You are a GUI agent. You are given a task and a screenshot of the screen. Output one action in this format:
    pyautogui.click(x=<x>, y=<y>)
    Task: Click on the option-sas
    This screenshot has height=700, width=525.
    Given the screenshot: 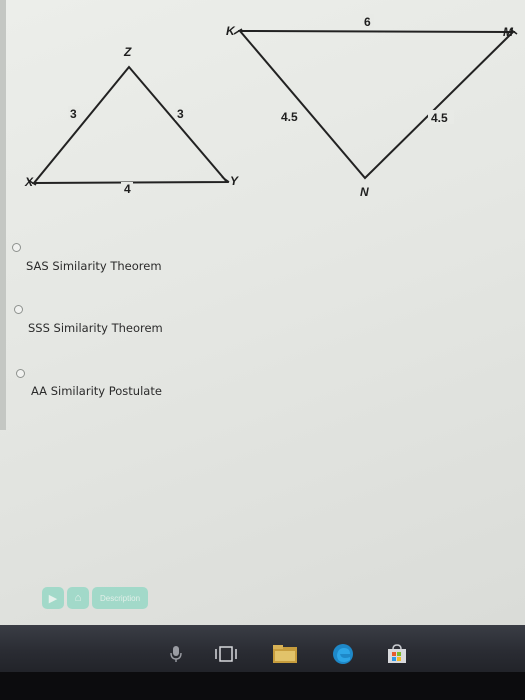 What is the action you would take?
    pyautogui.click(x=16, y=247)
    